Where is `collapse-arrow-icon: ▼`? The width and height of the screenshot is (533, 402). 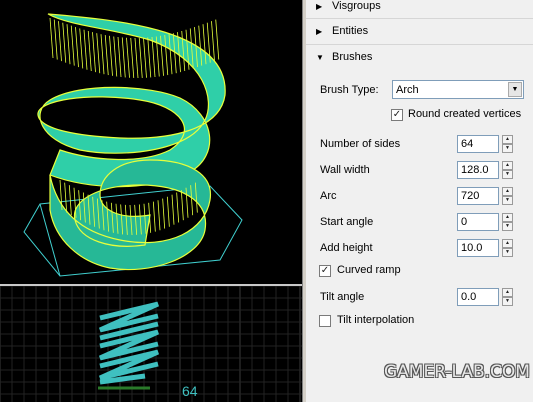
collapse-arrow-icon: ▼ is located at coordinates (320, 57).